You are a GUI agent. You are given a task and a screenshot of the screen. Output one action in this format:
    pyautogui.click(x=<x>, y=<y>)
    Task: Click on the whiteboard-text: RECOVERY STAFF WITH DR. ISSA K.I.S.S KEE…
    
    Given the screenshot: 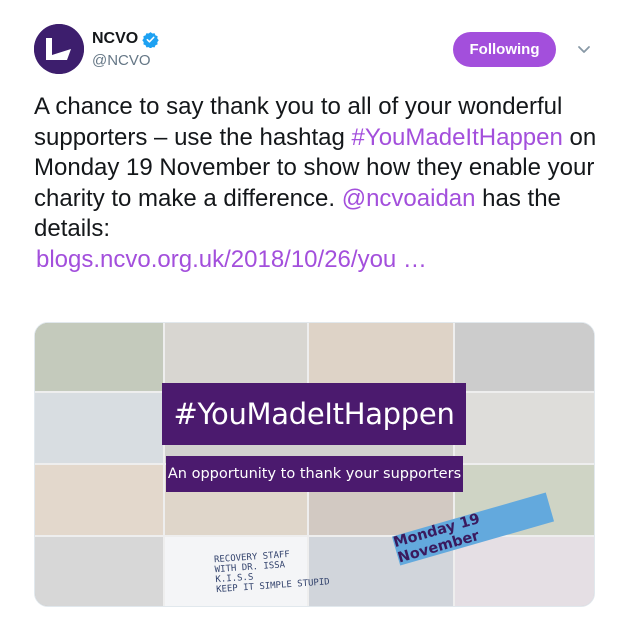 What is the action you would take?
    pyautogui.click(x=272, y=572)
    